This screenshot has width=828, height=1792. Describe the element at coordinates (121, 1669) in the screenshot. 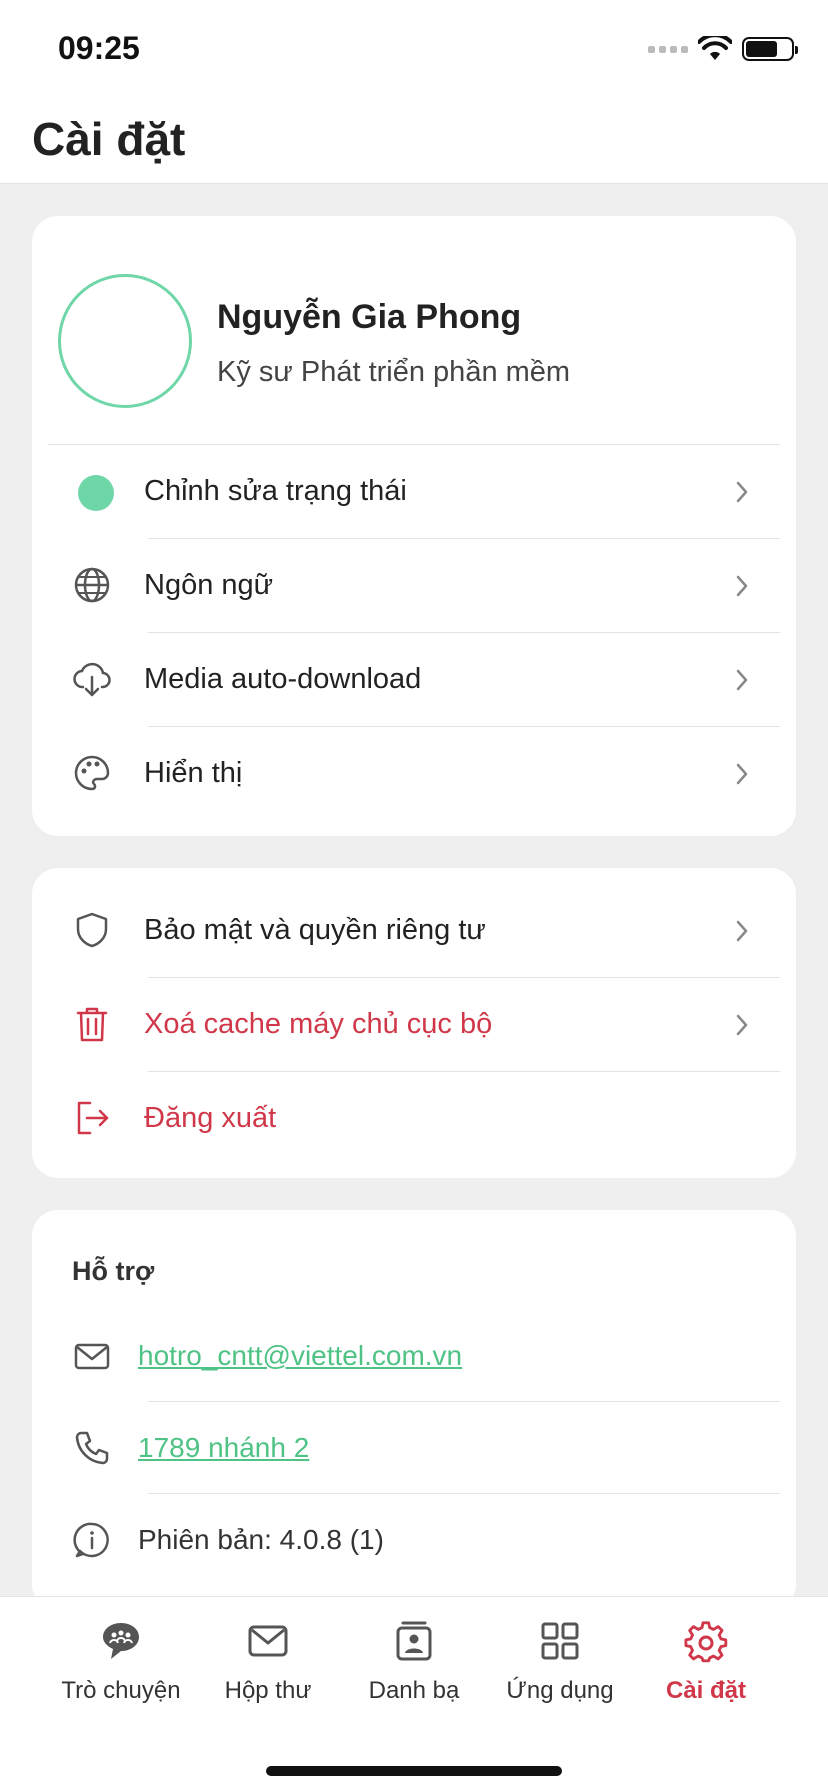

I see `tab-chat: Trò chuyện` at that location.